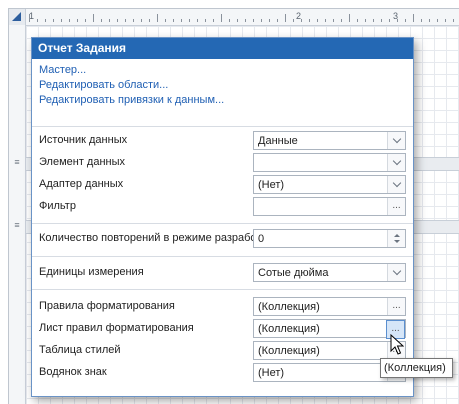 Image resolution: width=459 pixels, height=404 pixels. I want to click on property-label: Таблица стилей, so click(80, 350).